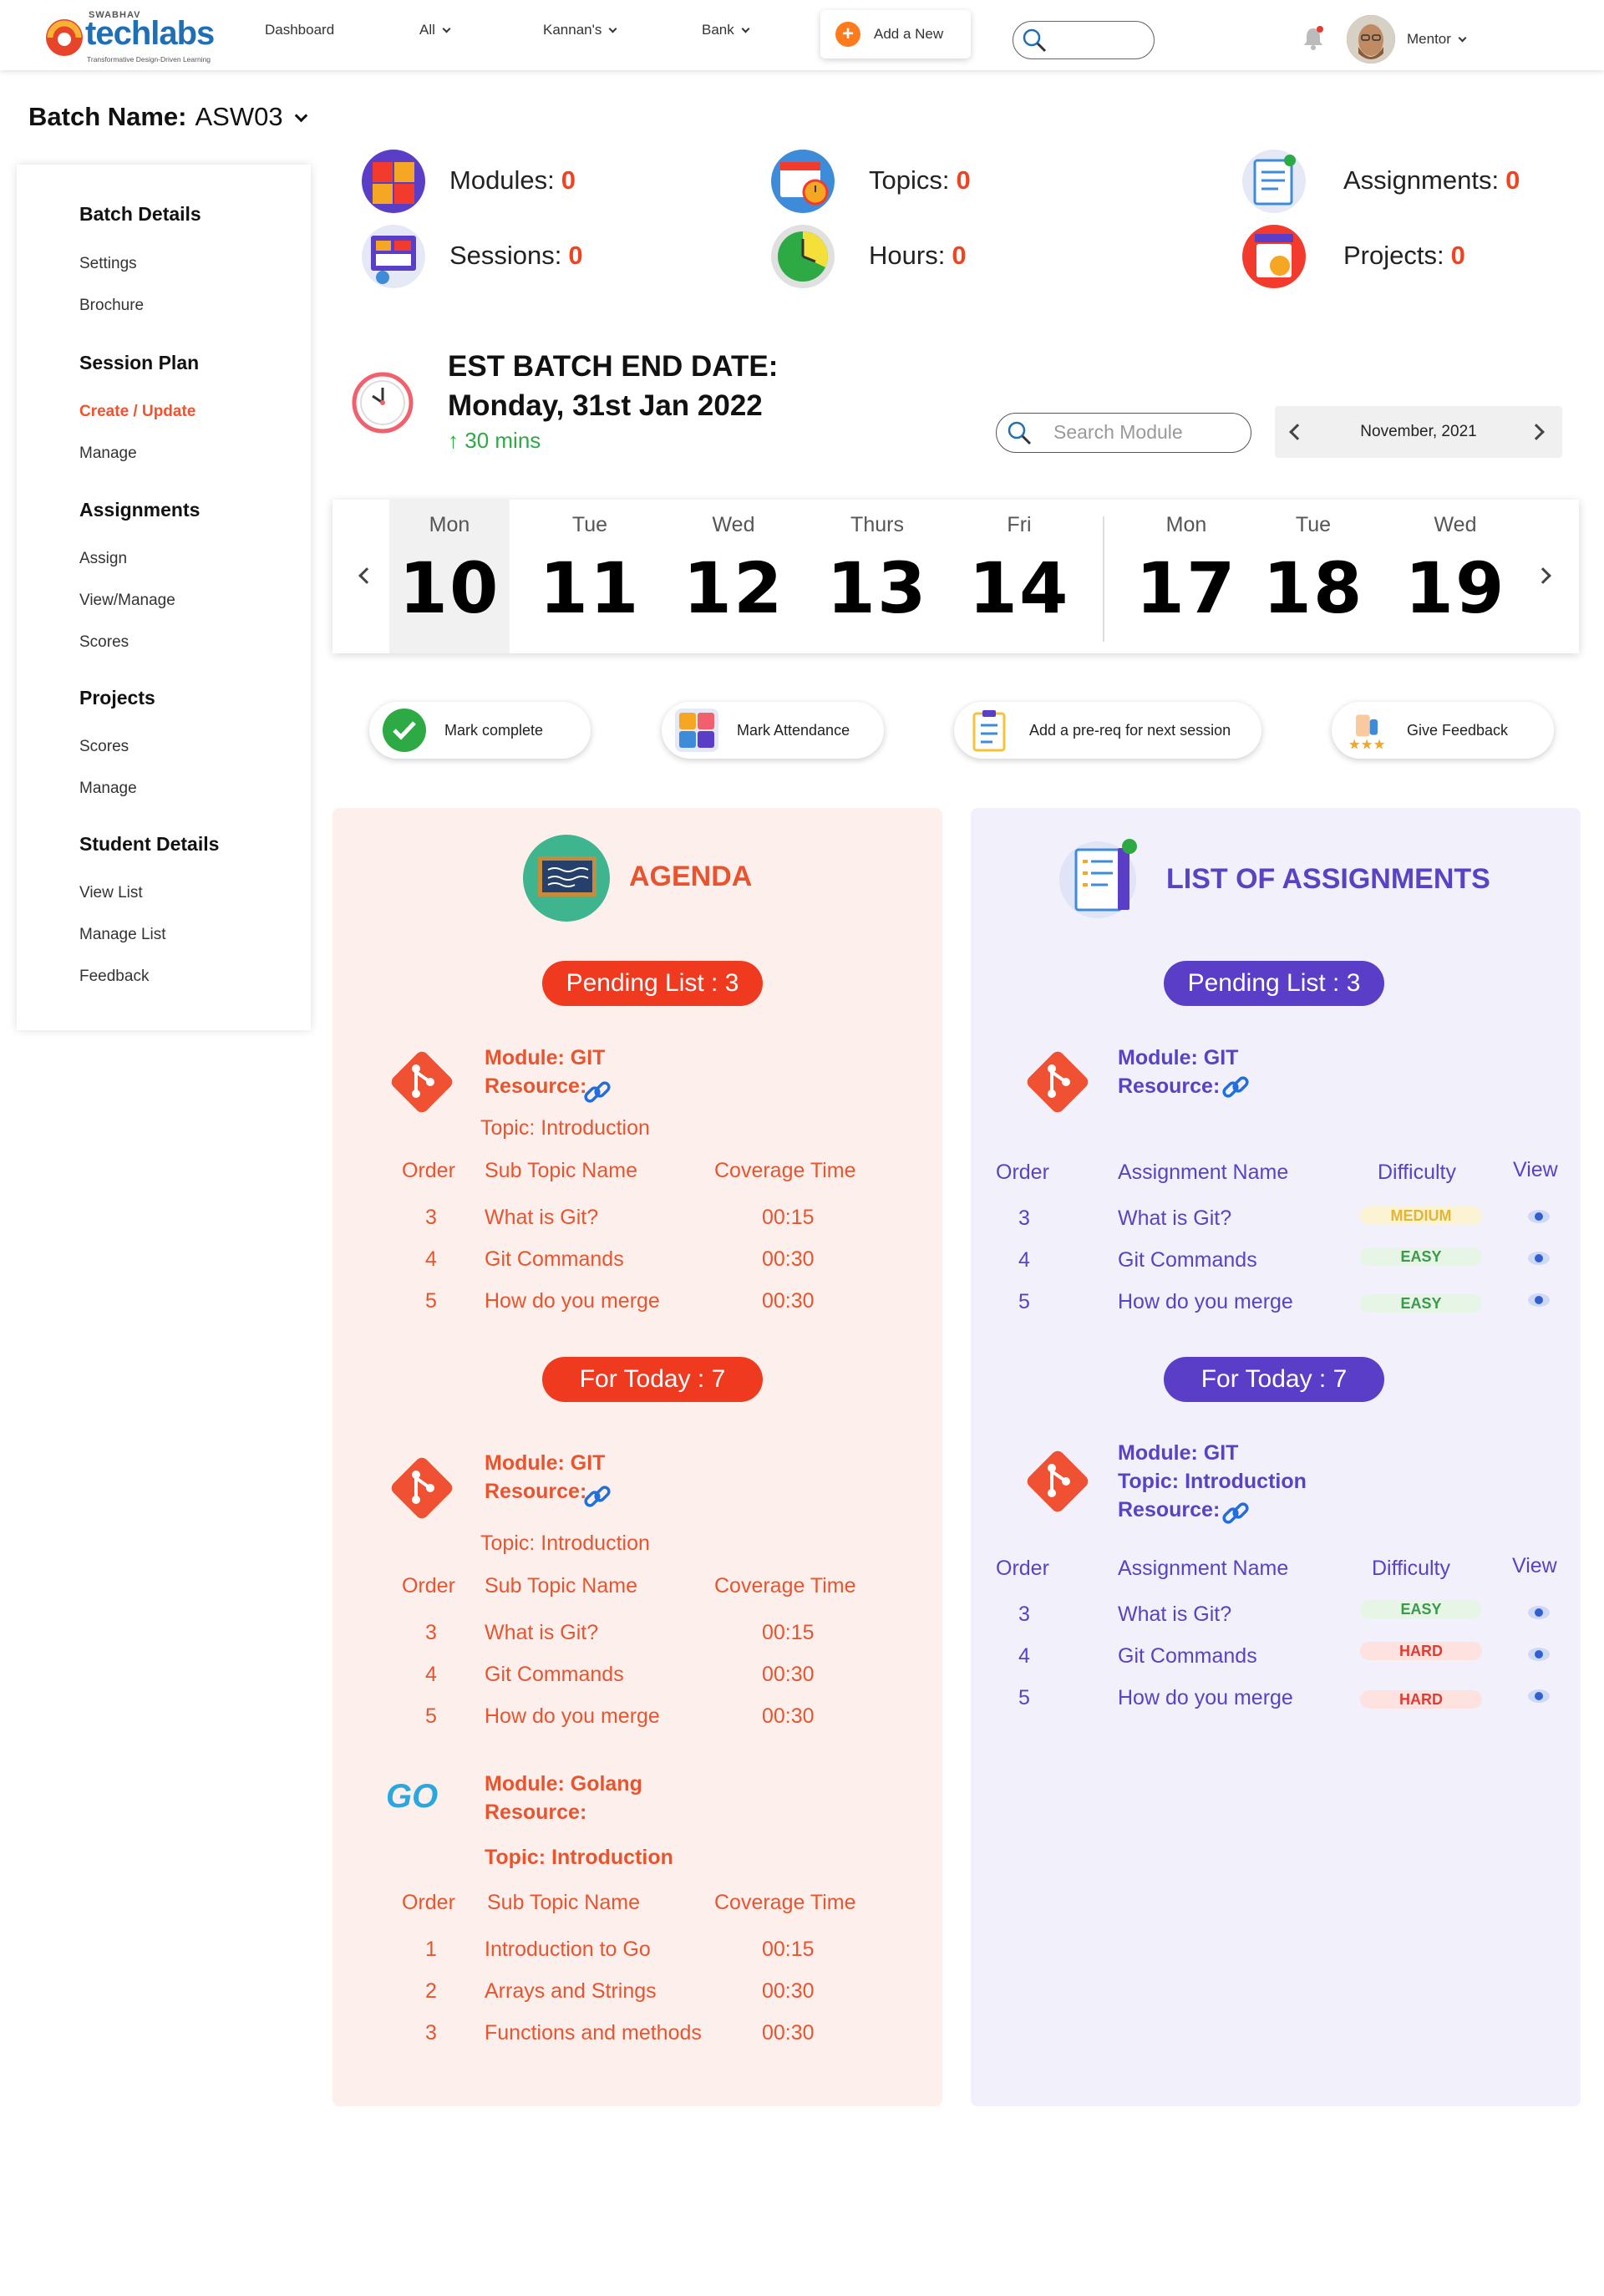 Image resolution: width=1604 pixels, height=2296 pixels. Describe the element at coordinates (435, 30) in the screenshot. I see `nav-all-dropdown: All` at that location.